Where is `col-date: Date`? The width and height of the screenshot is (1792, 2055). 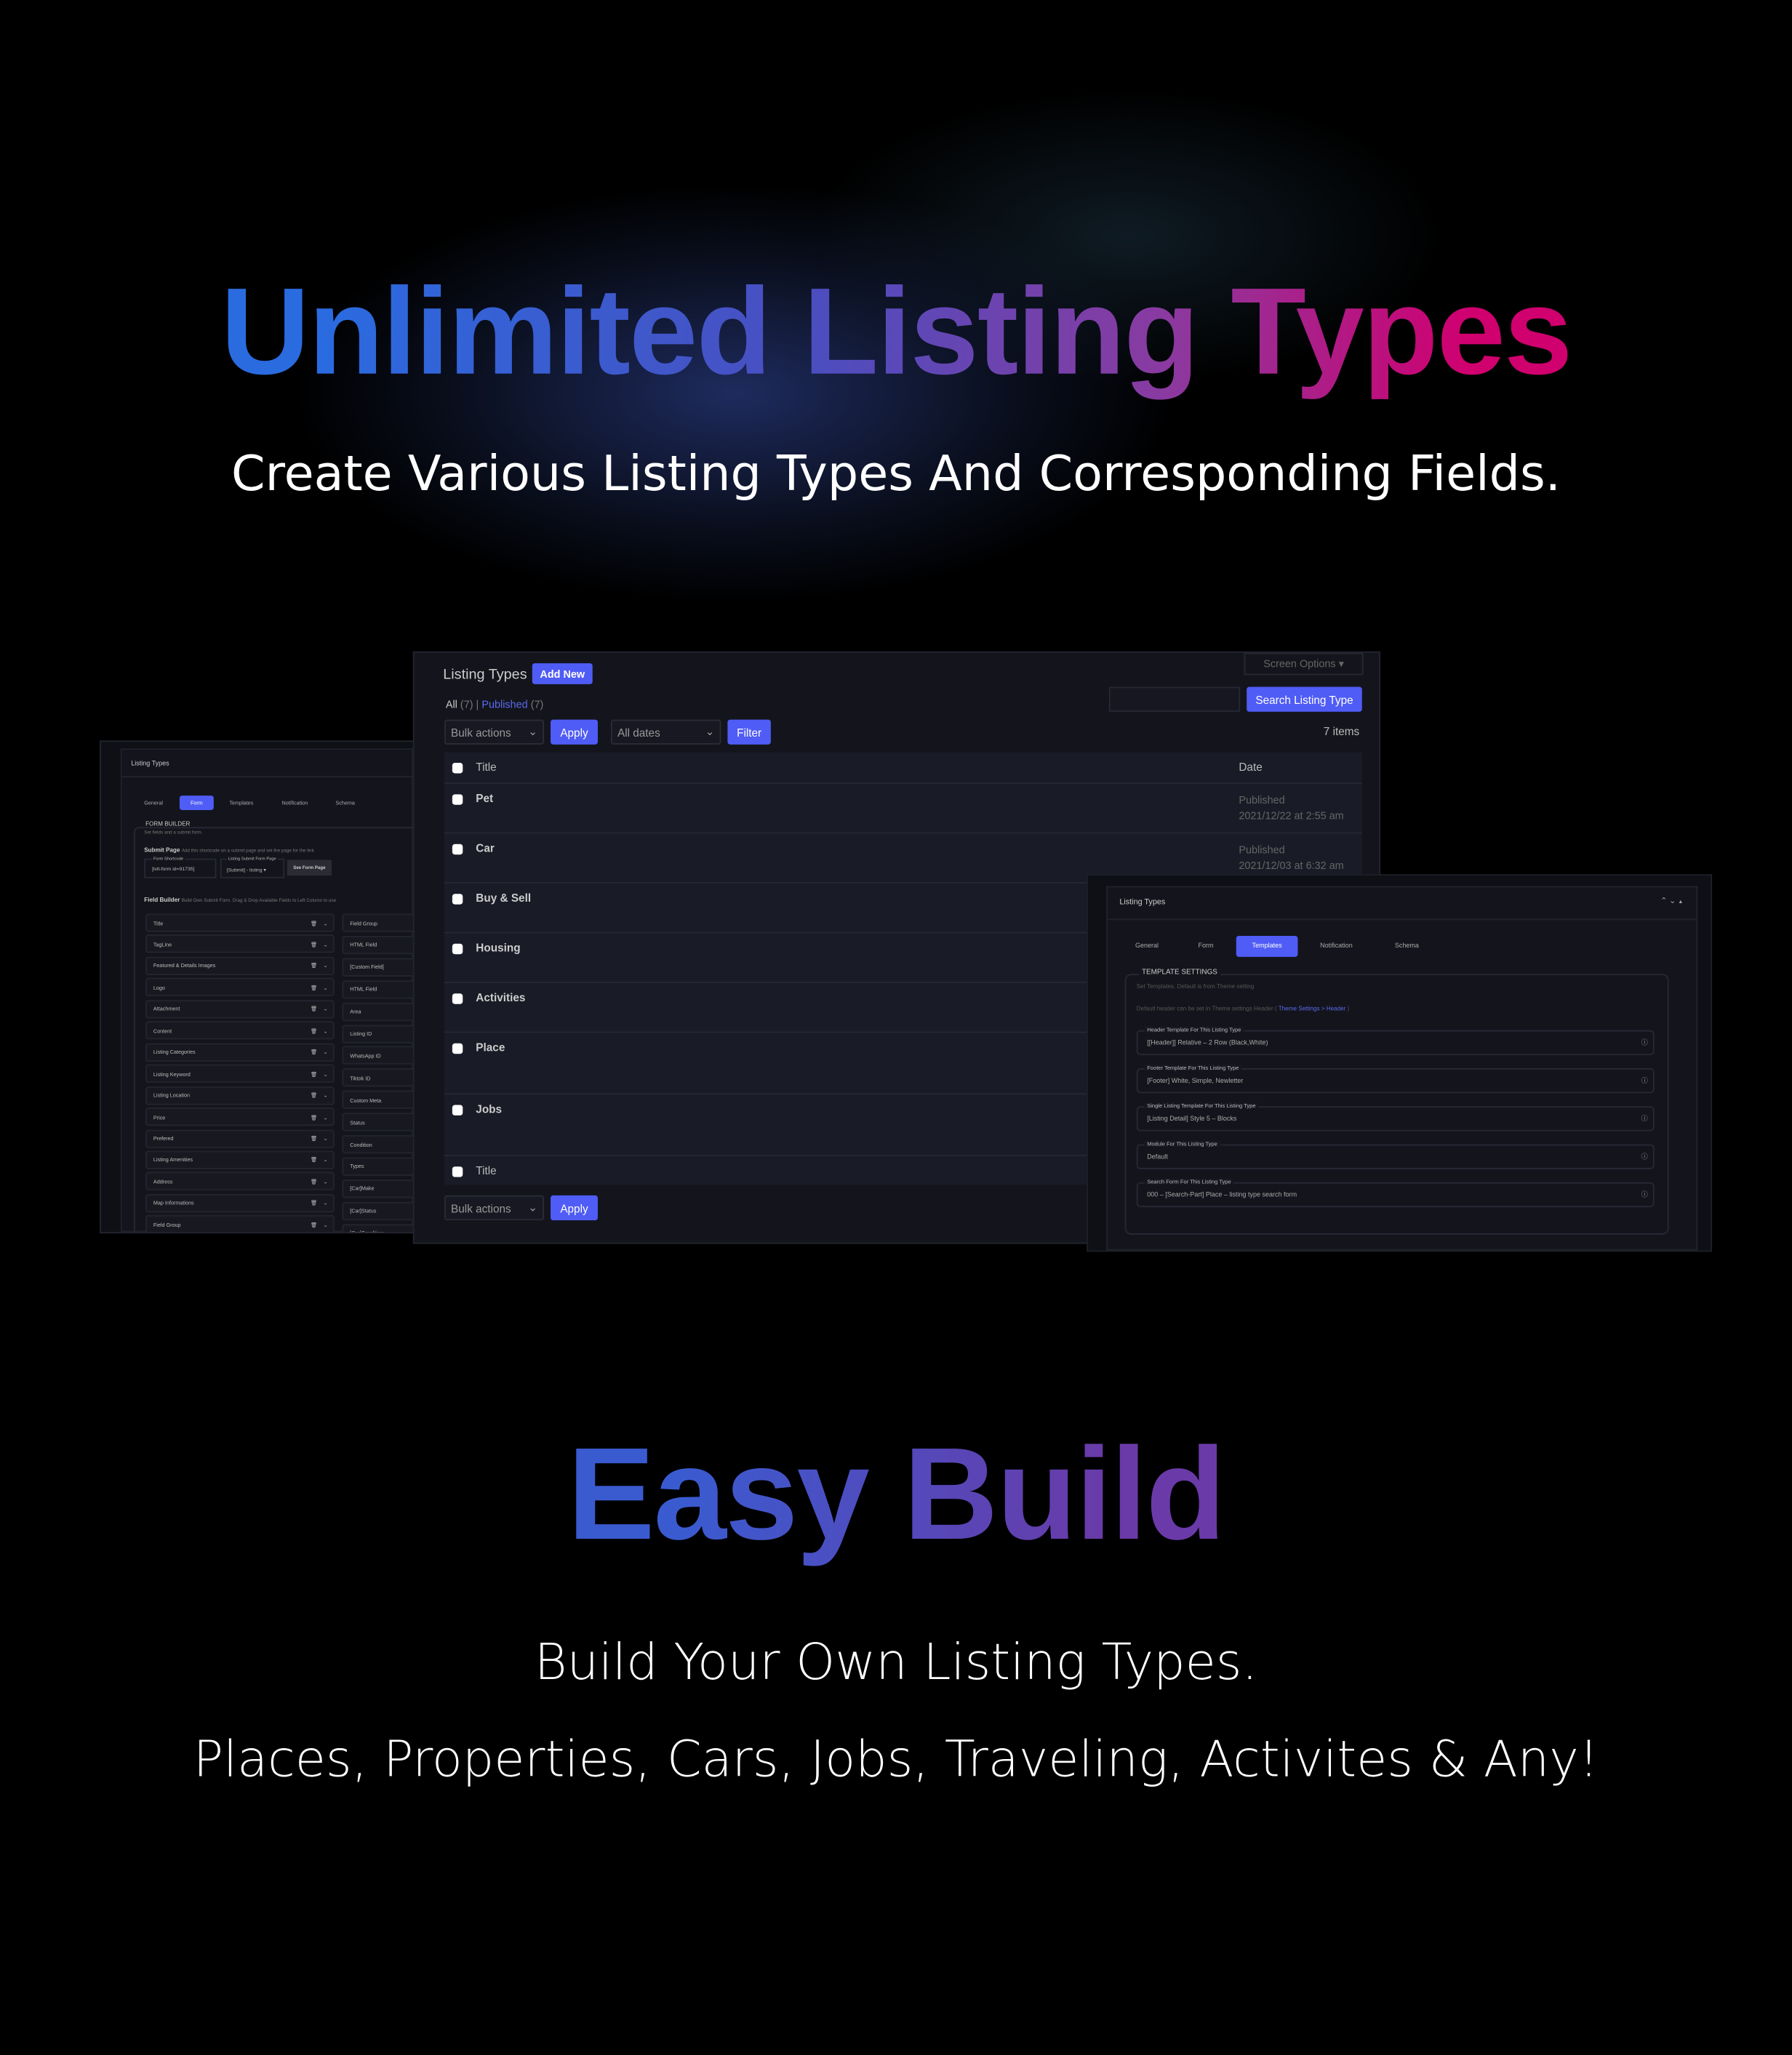 col-date: Date is located at coordinates (1250, 766).